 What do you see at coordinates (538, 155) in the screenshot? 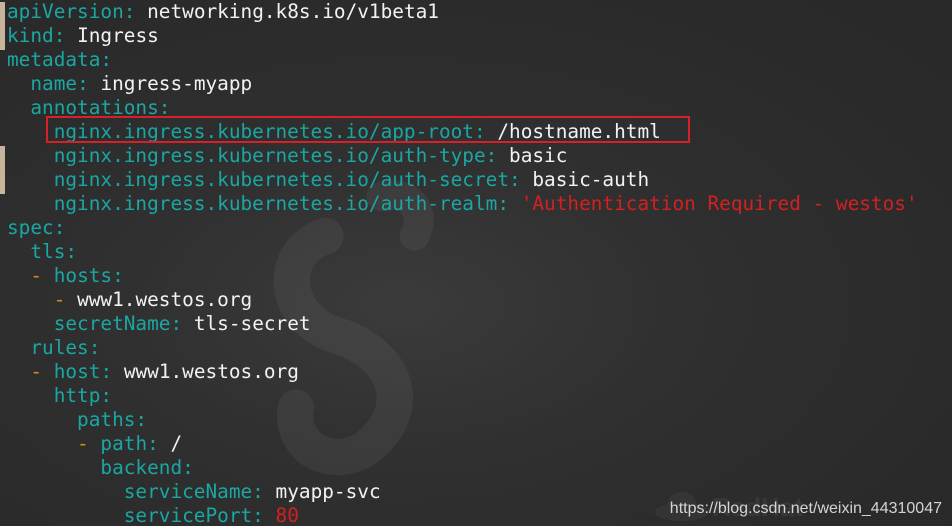
I see `yaml-value: basic` at bounding box center [538, 155].